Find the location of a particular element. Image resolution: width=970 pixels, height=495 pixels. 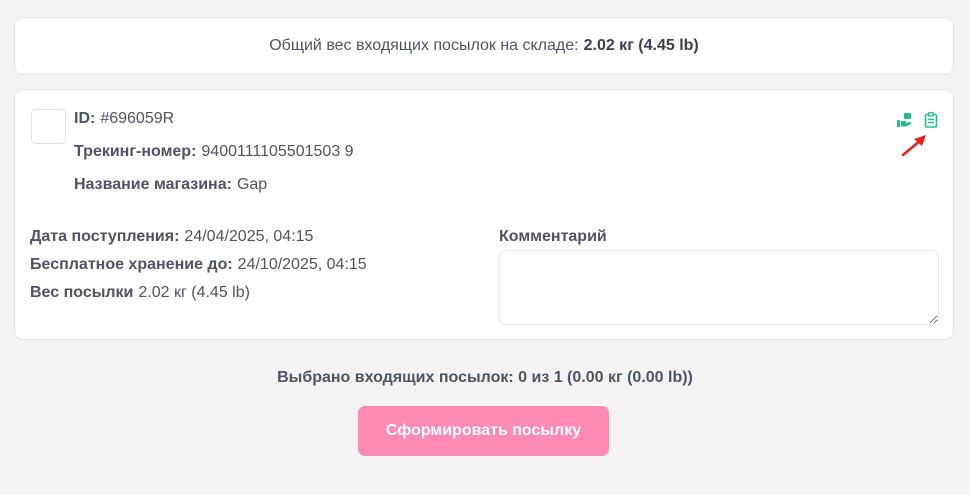

parcel-select-checkbox is located at coordinates (48, 126).